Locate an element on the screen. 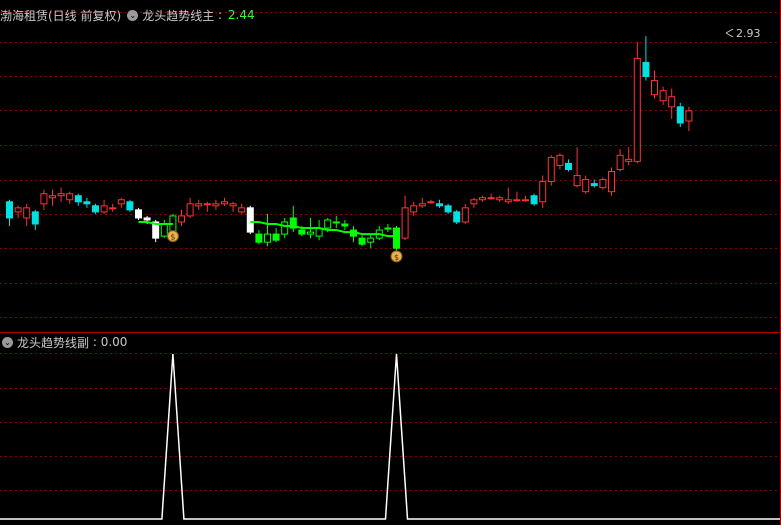 This screenshot has width=781, height=525. sub-pane-header: ⌄ 龙头趋势线副 : 0.00 is located at coordinates (64, 342).